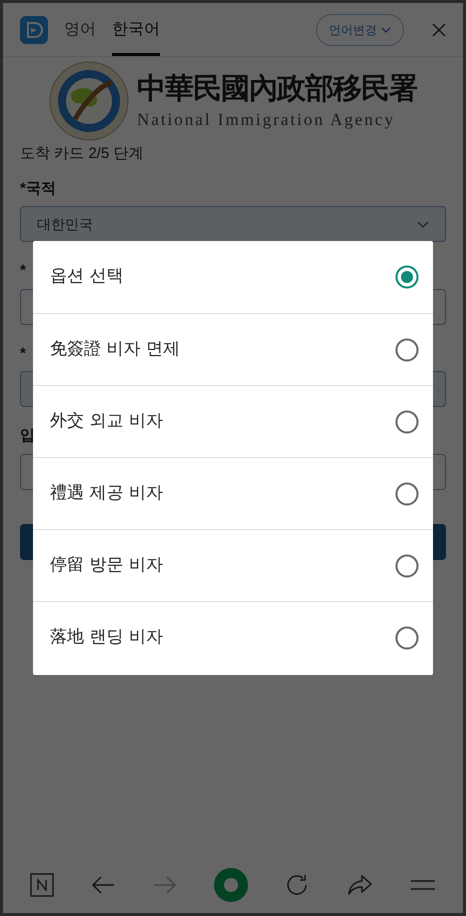 The height and width of the screenshot is (916, 466). I want to click on share-icon, so click(359, 885).